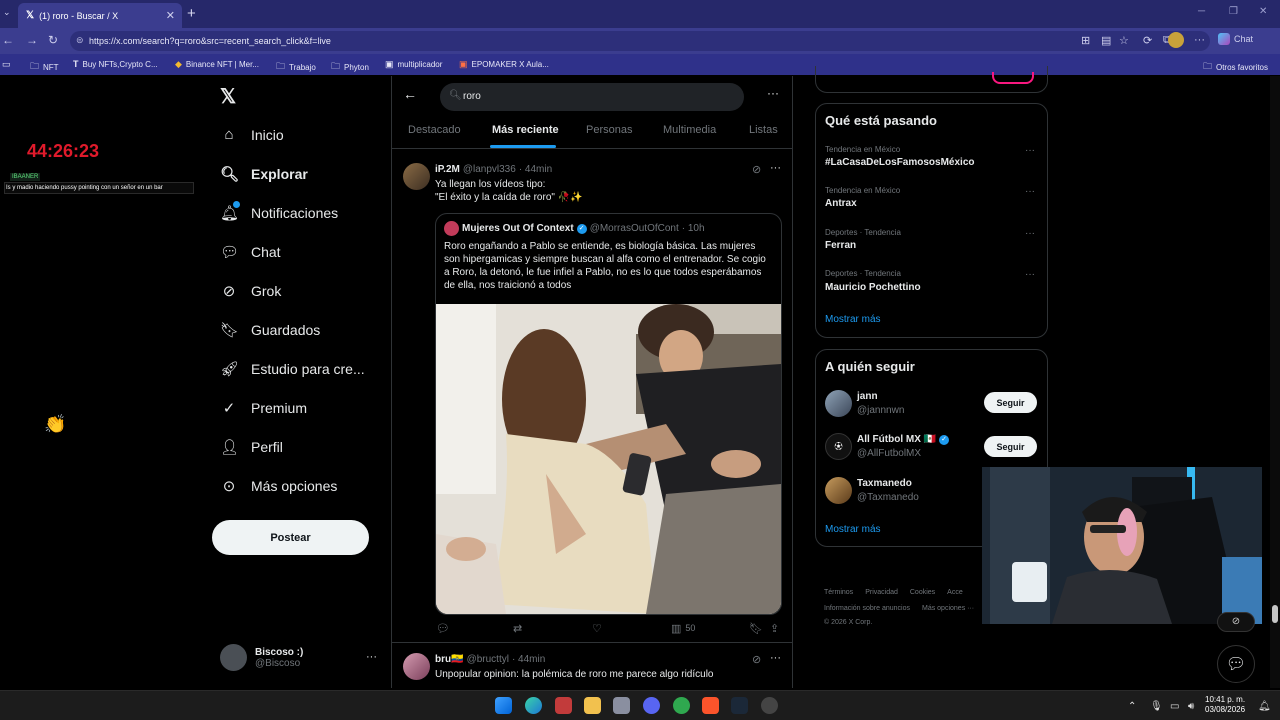 This screenshot has width=1280, height=720. Describe the element at coordinates (191, 13) in the screenshot. I see `new-tab-icon: +` at that location.